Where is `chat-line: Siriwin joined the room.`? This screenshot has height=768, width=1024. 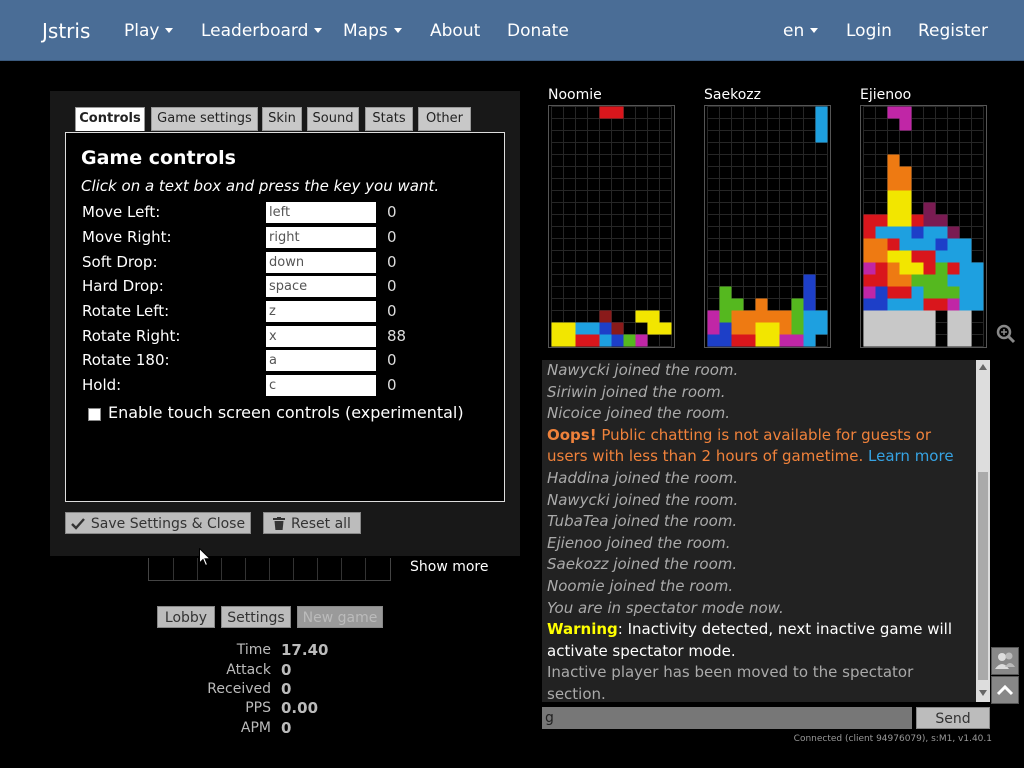
chat-line: Siriwin joined the room. is located at coordinates (636, 391).